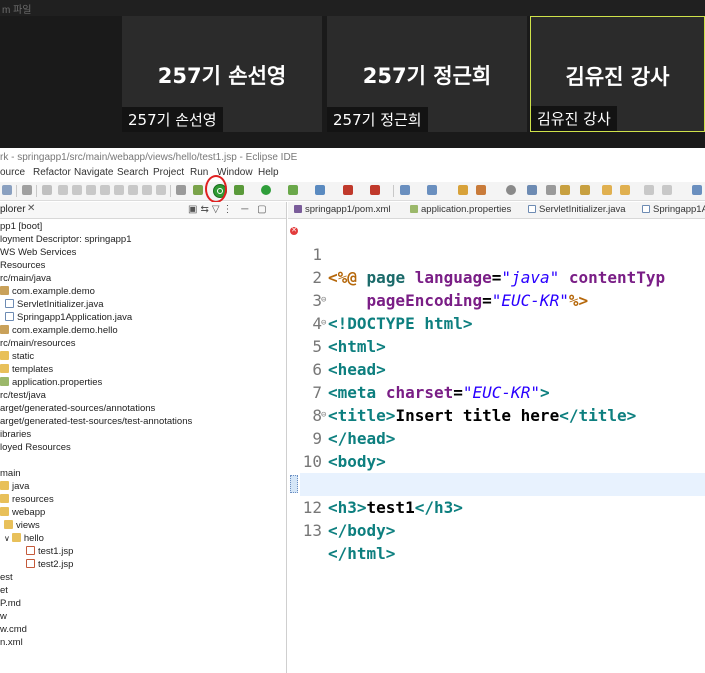  What do you see at coordinates (432, 190) in the screenshot?
I see `new-class-icon` at bounding box center [432, 190].